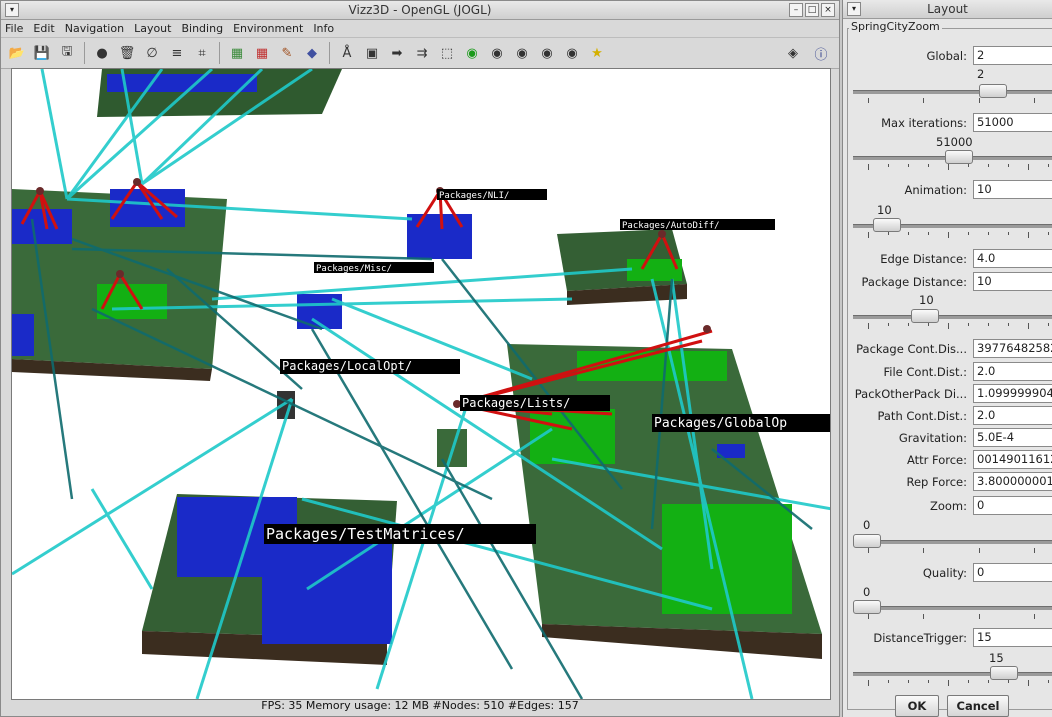 The height and width of the screenshot is (717, 1052). Describe the element at coordinates (996, 658) in the screenshot. I see `distance-trigger-slider-value: 15` at that location.